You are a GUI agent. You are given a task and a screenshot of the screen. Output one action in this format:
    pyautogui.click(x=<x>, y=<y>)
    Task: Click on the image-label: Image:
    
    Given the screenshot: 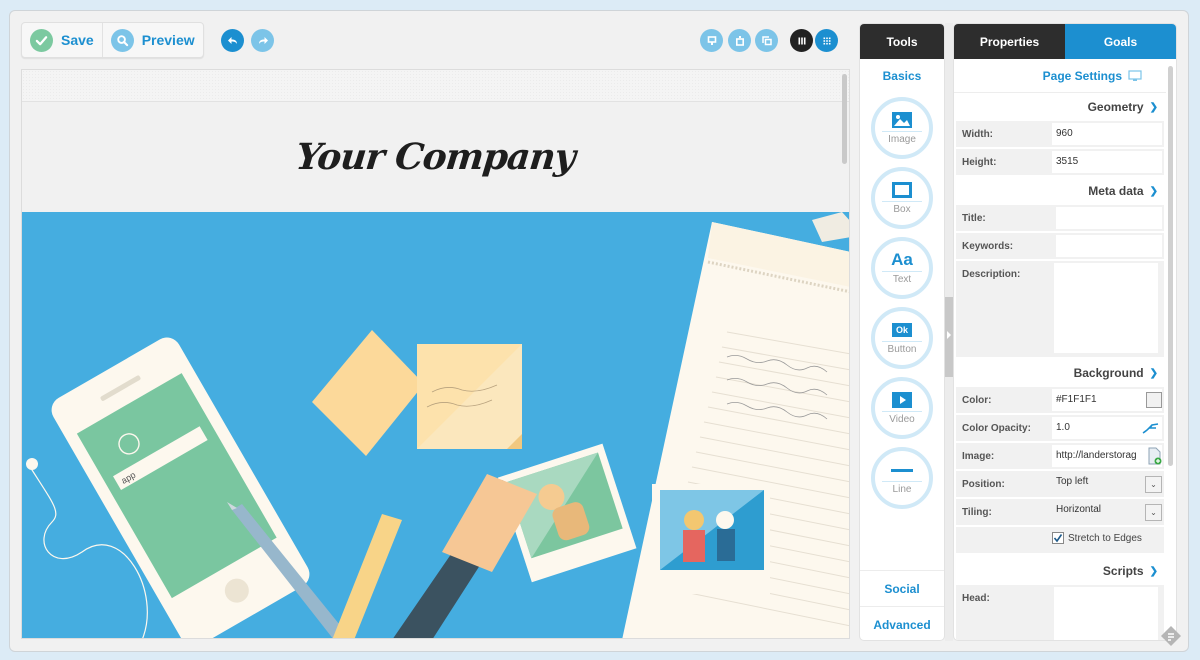 What is the action you would take?
    pyautogui.click(x=978, y=456)
    